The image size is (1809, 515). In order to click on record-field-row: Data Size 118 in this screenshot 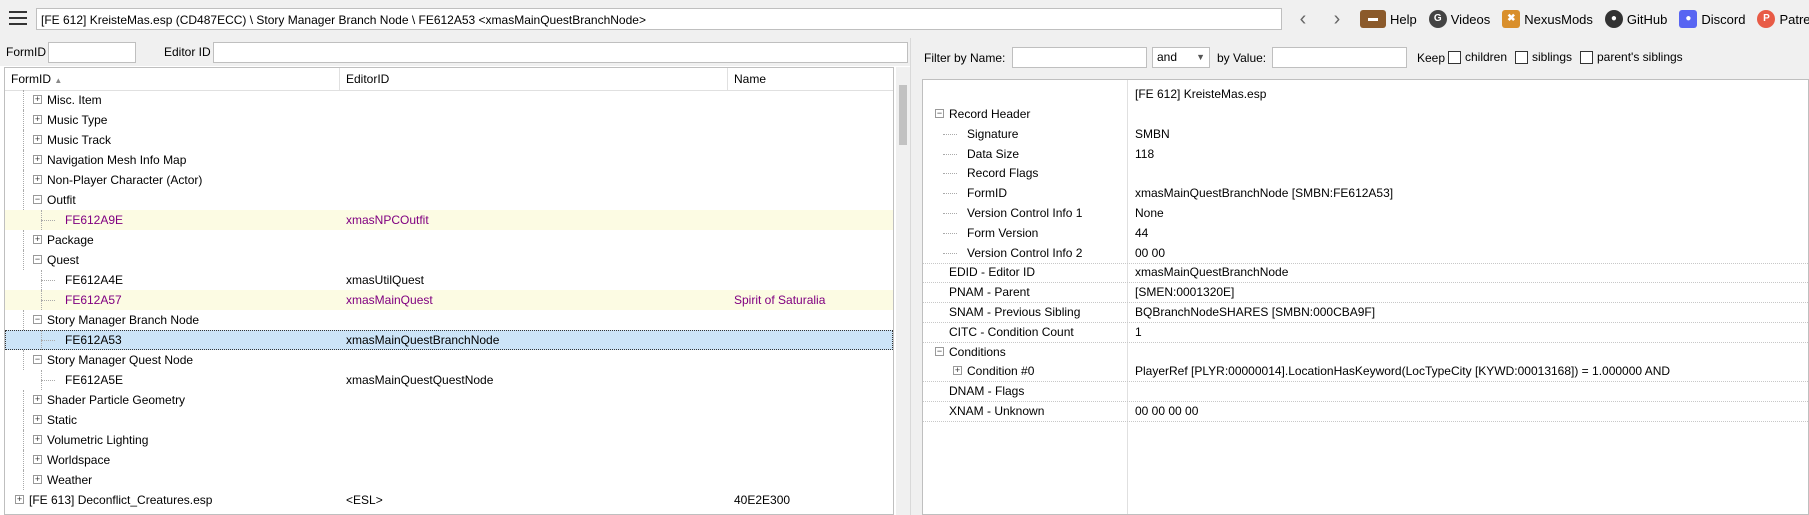, I will do `click(1365, 154)`.